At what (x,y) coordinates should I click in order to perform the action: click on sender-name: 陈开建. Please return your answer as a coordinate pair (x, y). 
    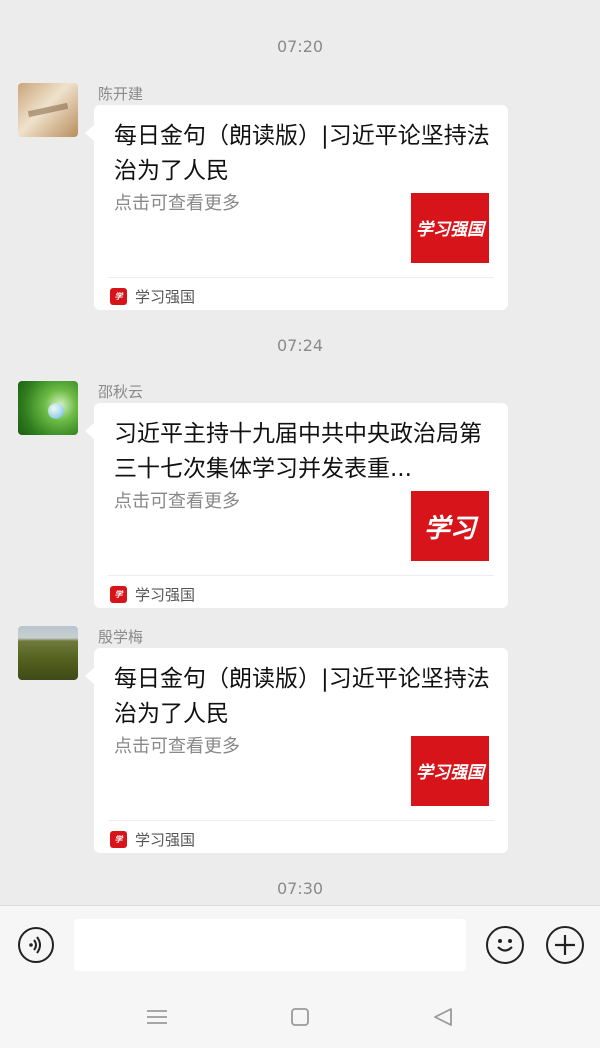
    Looking at the image, I should click on (121, 94).